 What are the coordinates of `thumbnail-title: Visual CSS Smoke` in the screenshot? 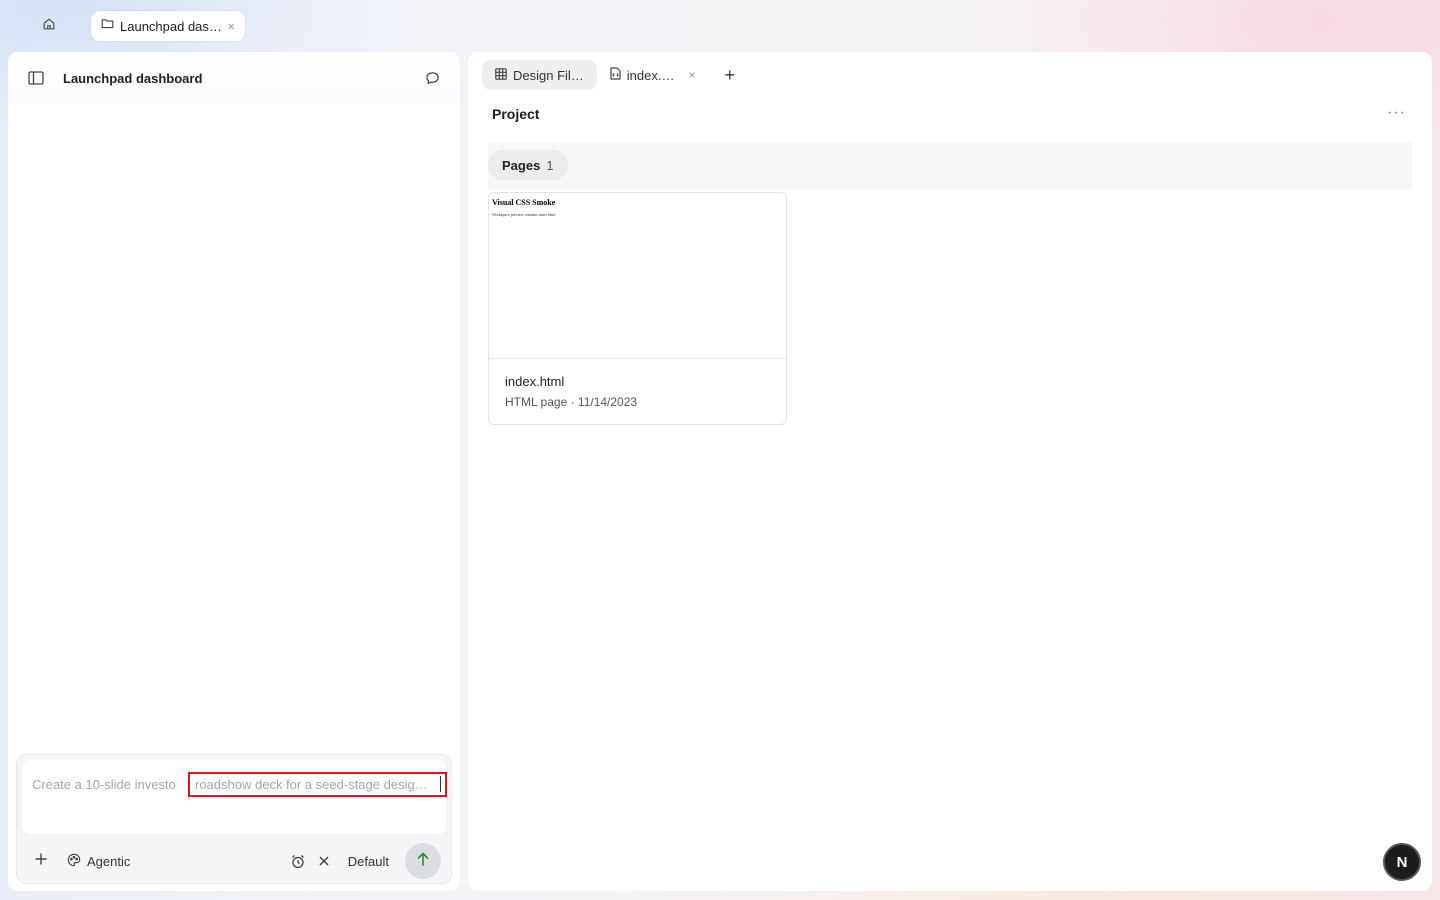 It's located at (524, 202).